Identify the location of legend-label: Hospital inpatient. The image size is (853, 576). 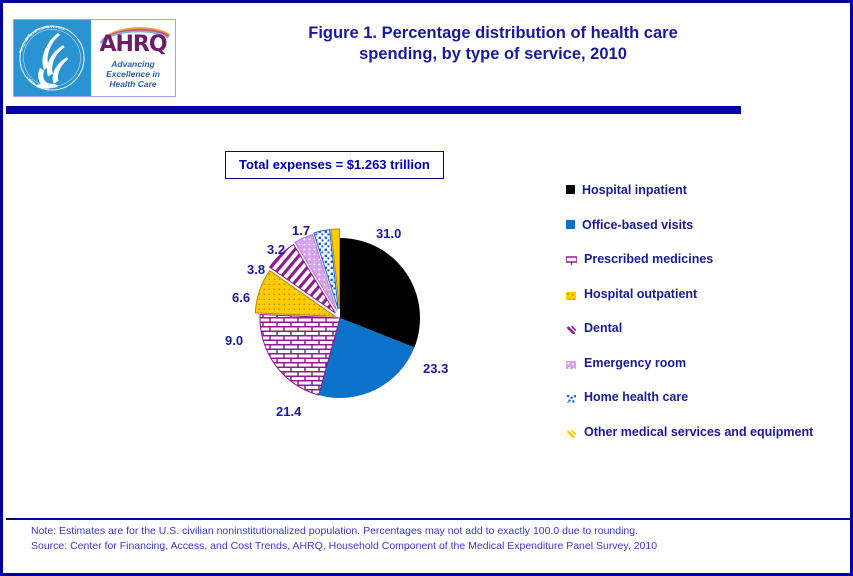
(634, 190).